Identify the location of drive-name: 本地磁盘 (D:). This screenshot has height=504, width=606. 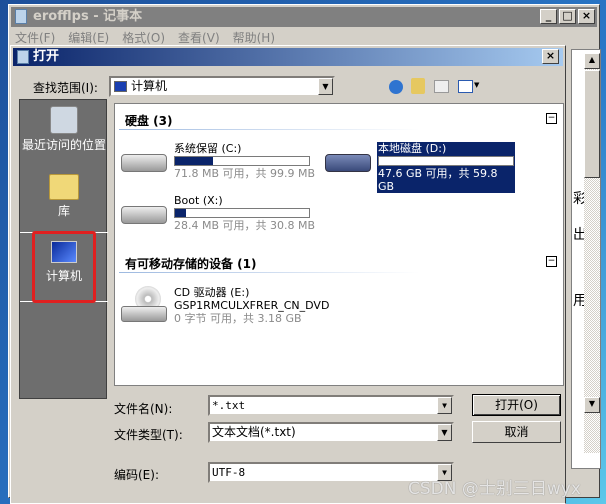
(412, 148).